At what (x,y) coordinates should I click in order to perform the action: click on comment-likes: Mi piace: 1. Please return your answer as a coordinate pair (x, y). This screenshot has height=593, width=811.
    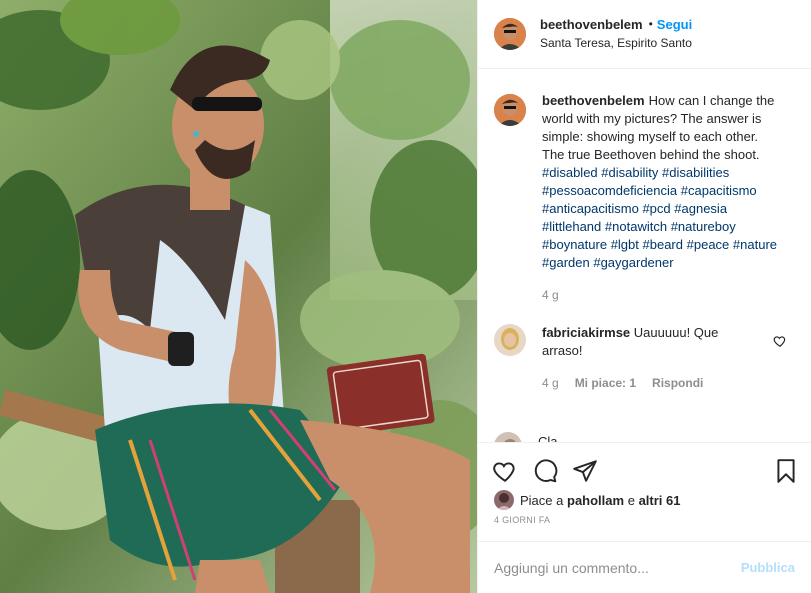
    Looking at the image, I should click on (605, 383).